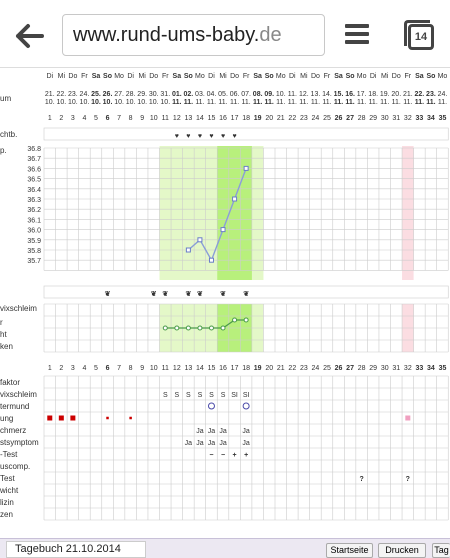  What do you see at coordinates (419, 118) in the screenshot?
I see `cycle-day-label: 33` at bounding box center [419, 118].